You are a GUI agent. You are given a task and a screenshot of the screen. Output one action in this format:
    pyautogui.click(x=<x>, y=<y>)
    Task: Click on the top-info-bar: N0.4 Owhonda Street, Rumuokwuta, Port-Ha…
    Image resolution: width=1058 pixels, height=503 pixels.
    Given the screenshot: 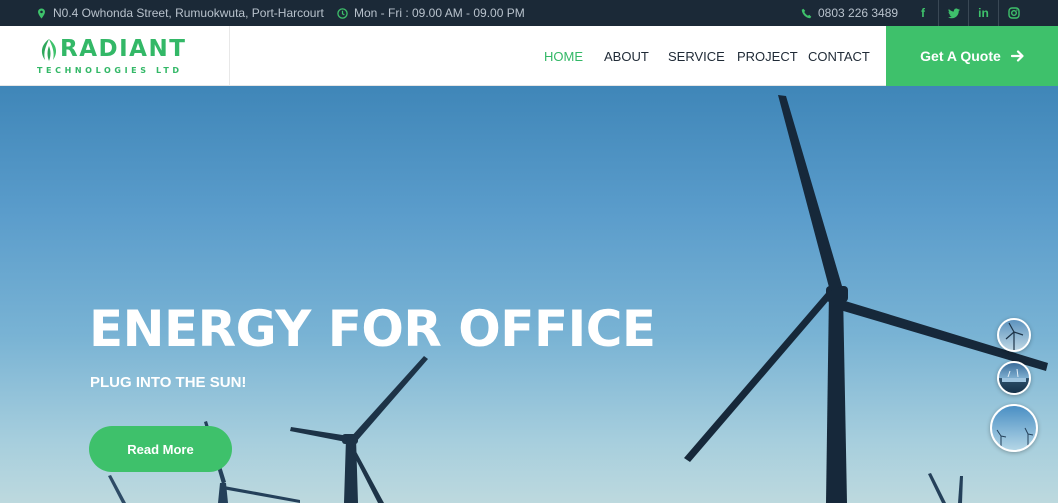 What is the action you would take?
    pyautogui.click(x=529, y=13)
    